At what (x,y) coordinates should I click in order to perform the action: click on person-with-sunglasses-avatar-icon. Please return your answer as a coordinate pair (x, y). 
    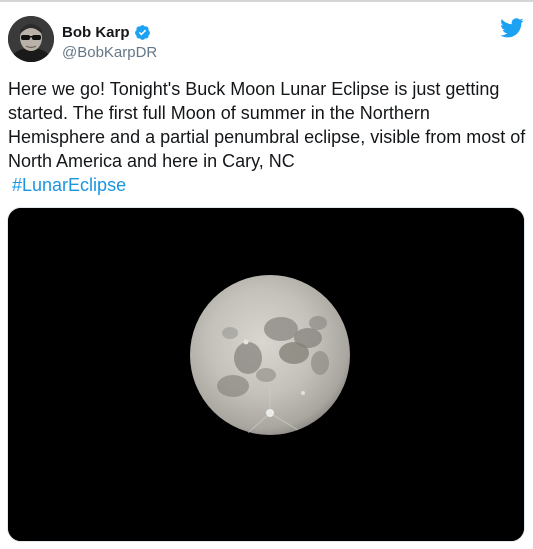
    Looking at the image, I should click on (31, 39).